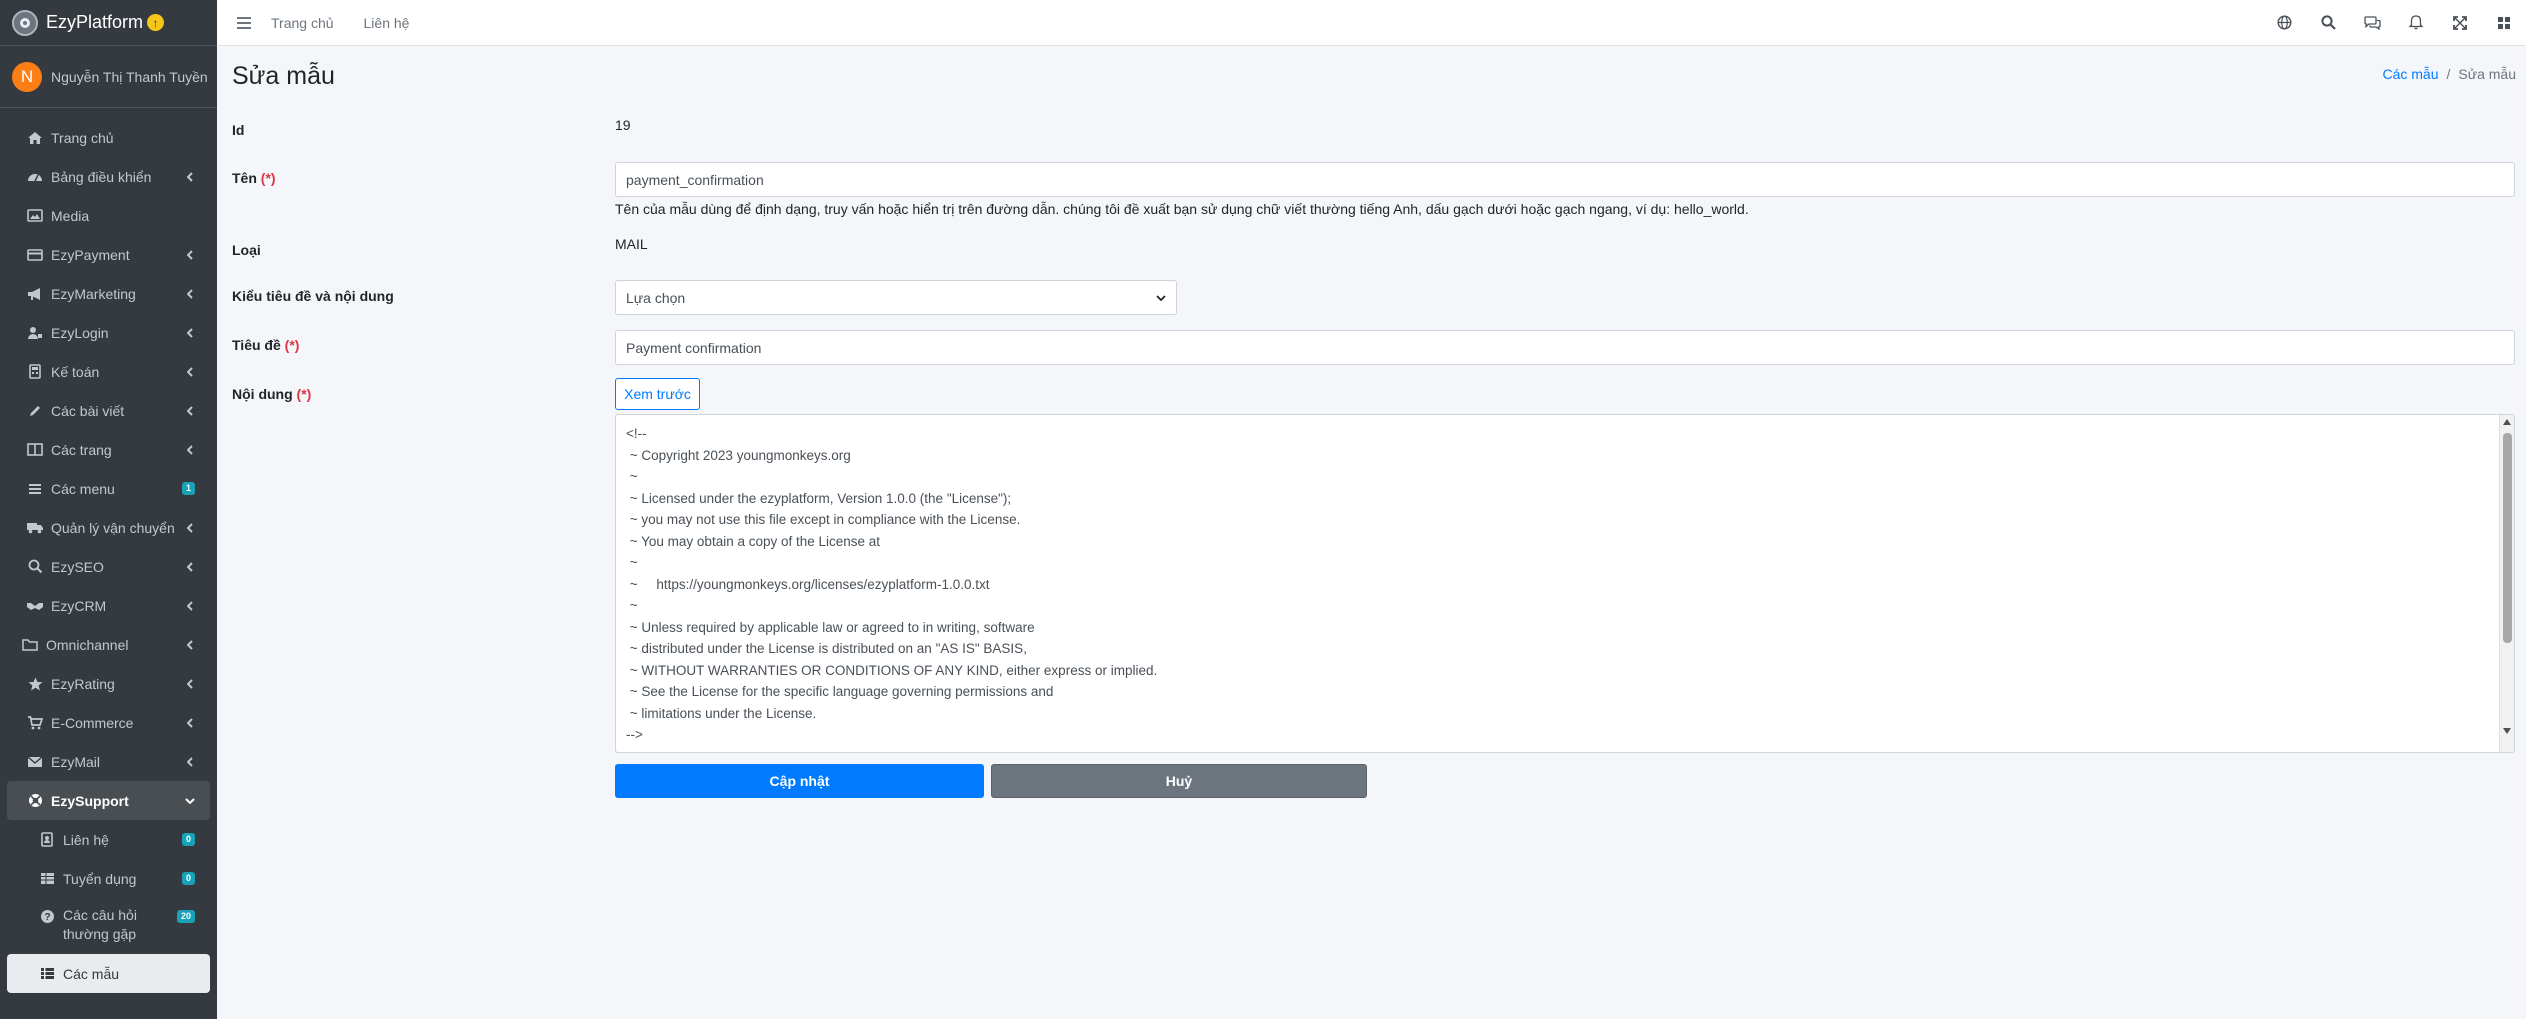 Image resolution: width=2526 pixels, height=1019 pixels. What do you see at coordinates (35, 567) in the screenshot?
I see `search-plus-icon` at bounding box center [35, 567].